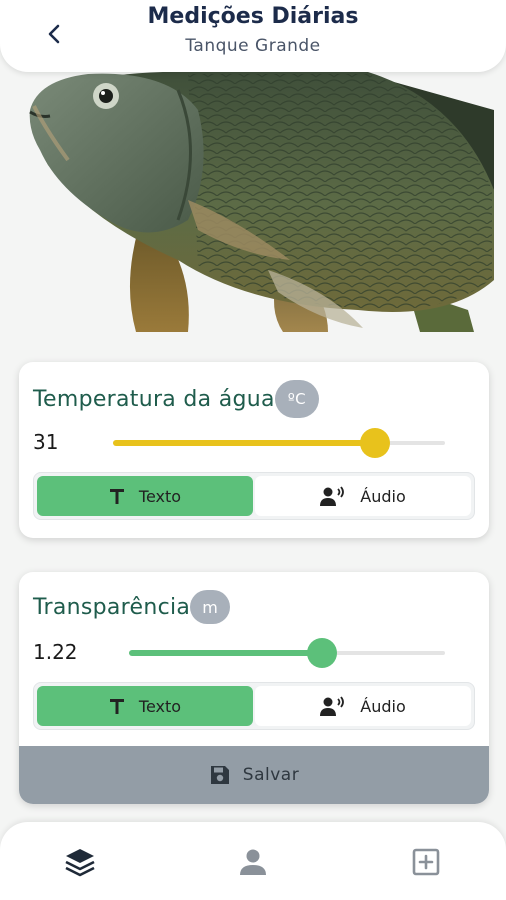  What do you see at coordinates (296, 399) in the screenshot?
I see `temperature-unit-badge: ºC` at bounding box center [296, 399].